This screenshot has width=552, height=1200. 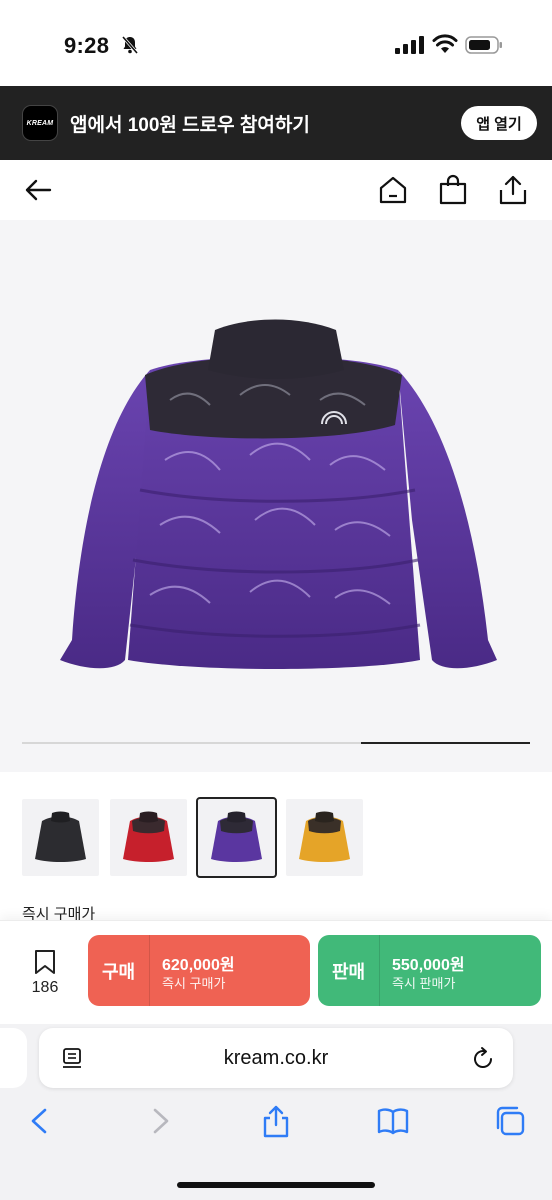 What do you see at coordinates (445, 743) in the screenshot?
I see `gallery-progress-indicator` at bounding box center [445, 743].